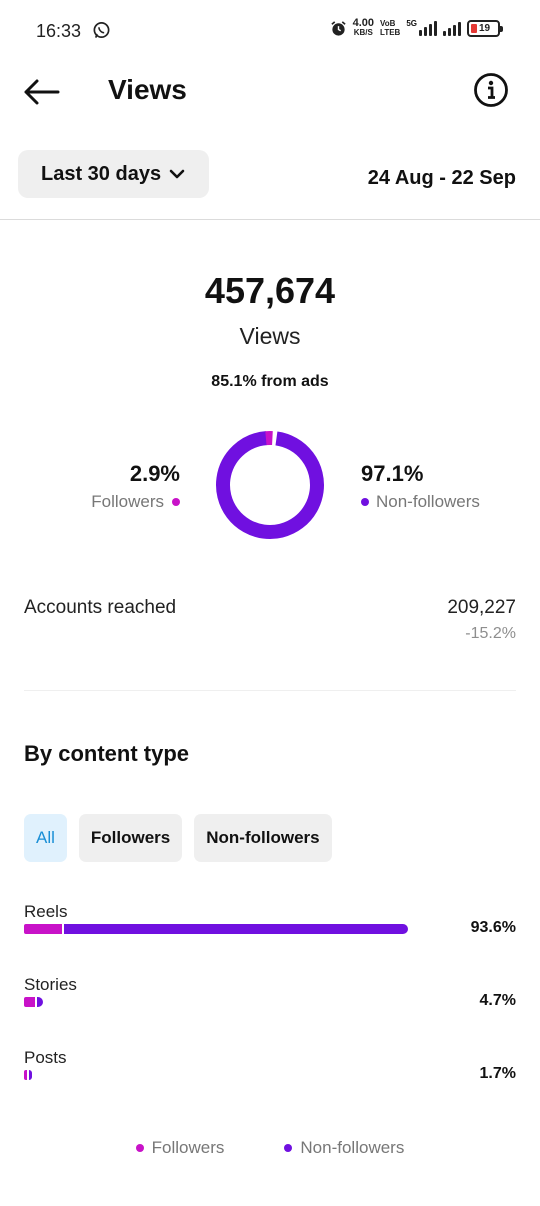  What do you see at coordinates (411, 23) in the screenshot?
I see `signal-label: 5G` at bounding box center [411, 23].